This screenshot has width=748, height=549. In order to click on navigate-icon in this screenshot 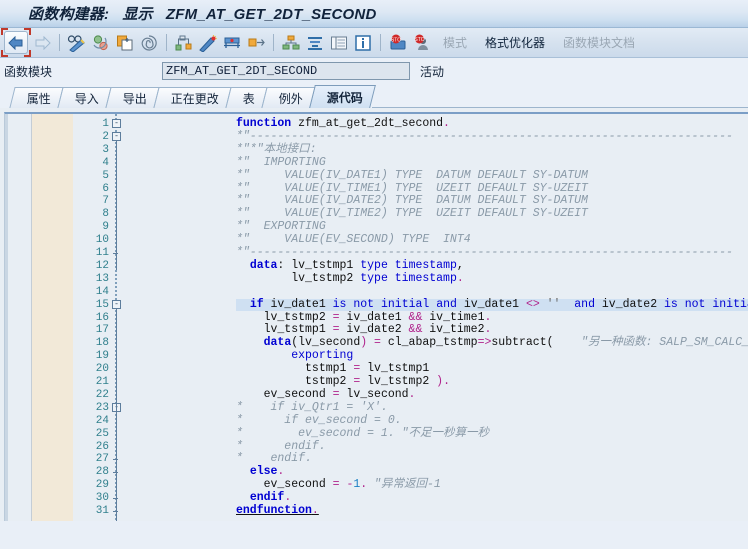, I will do `click(256, 43)`.